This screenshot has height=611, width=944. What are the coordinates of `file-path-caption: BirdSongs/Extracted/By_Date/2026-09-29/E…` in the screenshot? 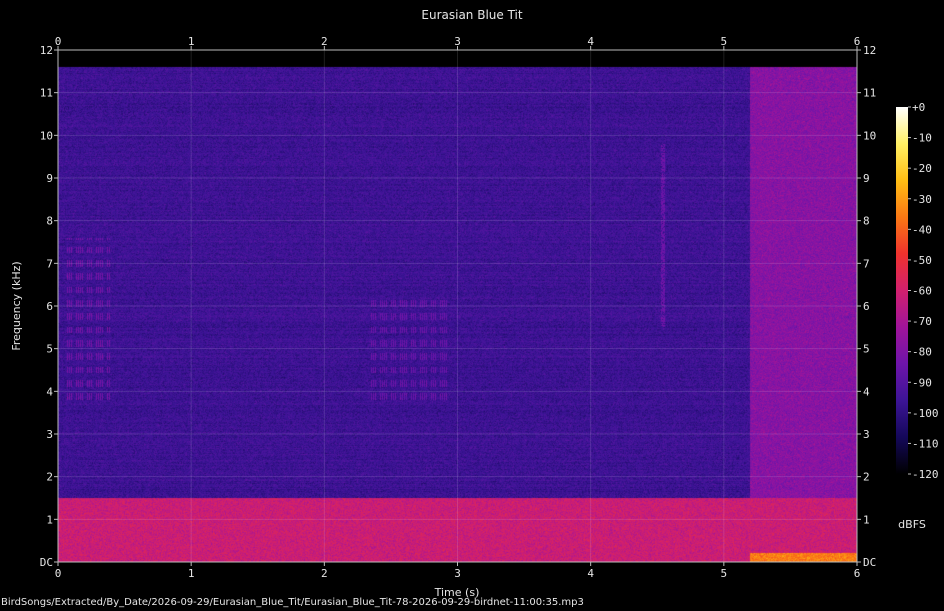 It's located at (292, 602).